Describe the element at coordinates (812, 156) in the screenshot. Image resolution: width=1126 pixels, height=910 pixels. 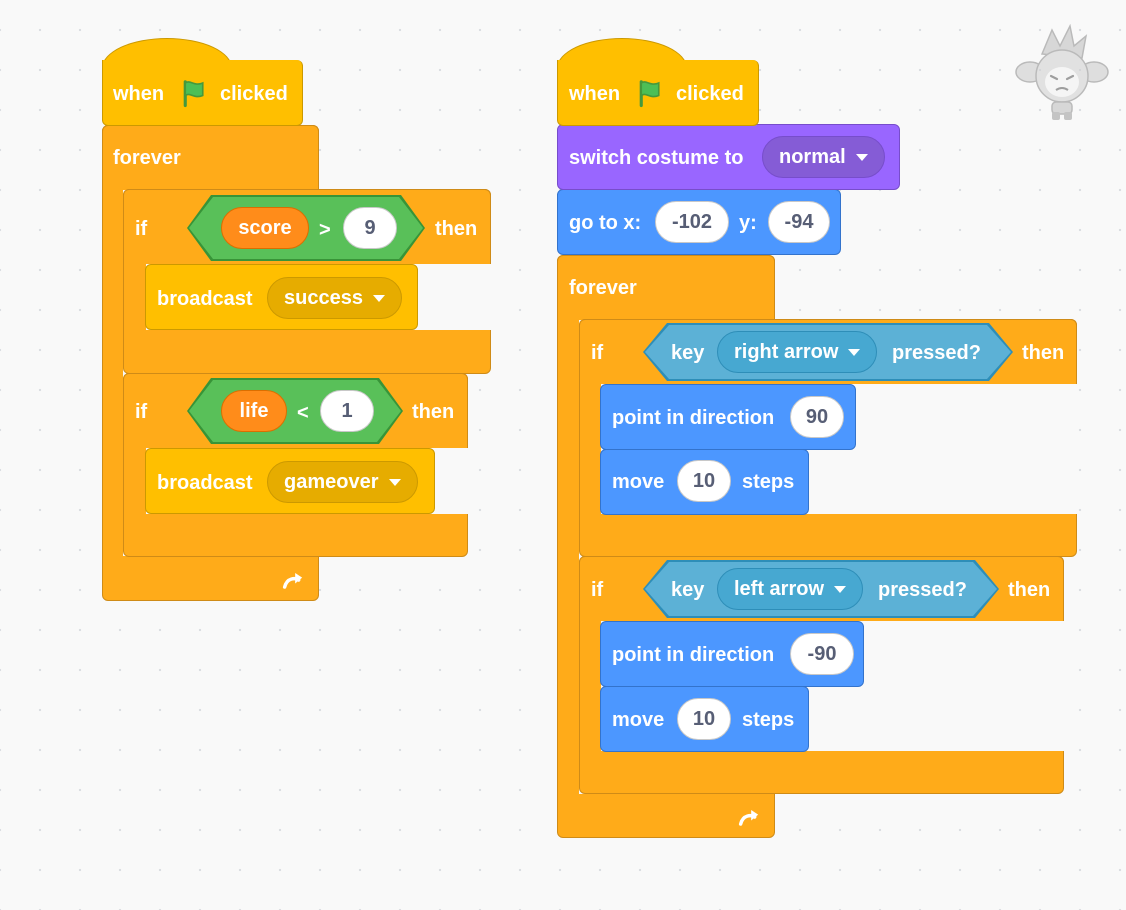
I see `costume-value-label: normal` at that location.